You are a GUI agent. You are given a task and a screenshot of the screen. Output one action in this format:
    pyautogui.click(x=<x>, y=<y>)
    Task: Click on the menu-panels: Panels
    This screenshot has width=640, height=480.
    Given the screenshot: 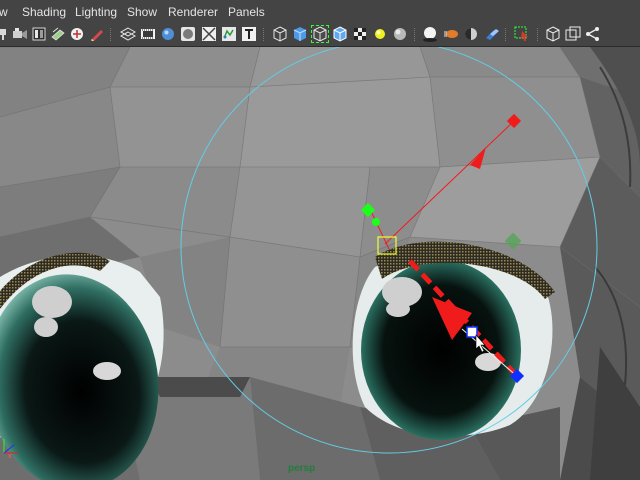 What is the action you would take?
    pyautogui.click(x=246, y=12)
    